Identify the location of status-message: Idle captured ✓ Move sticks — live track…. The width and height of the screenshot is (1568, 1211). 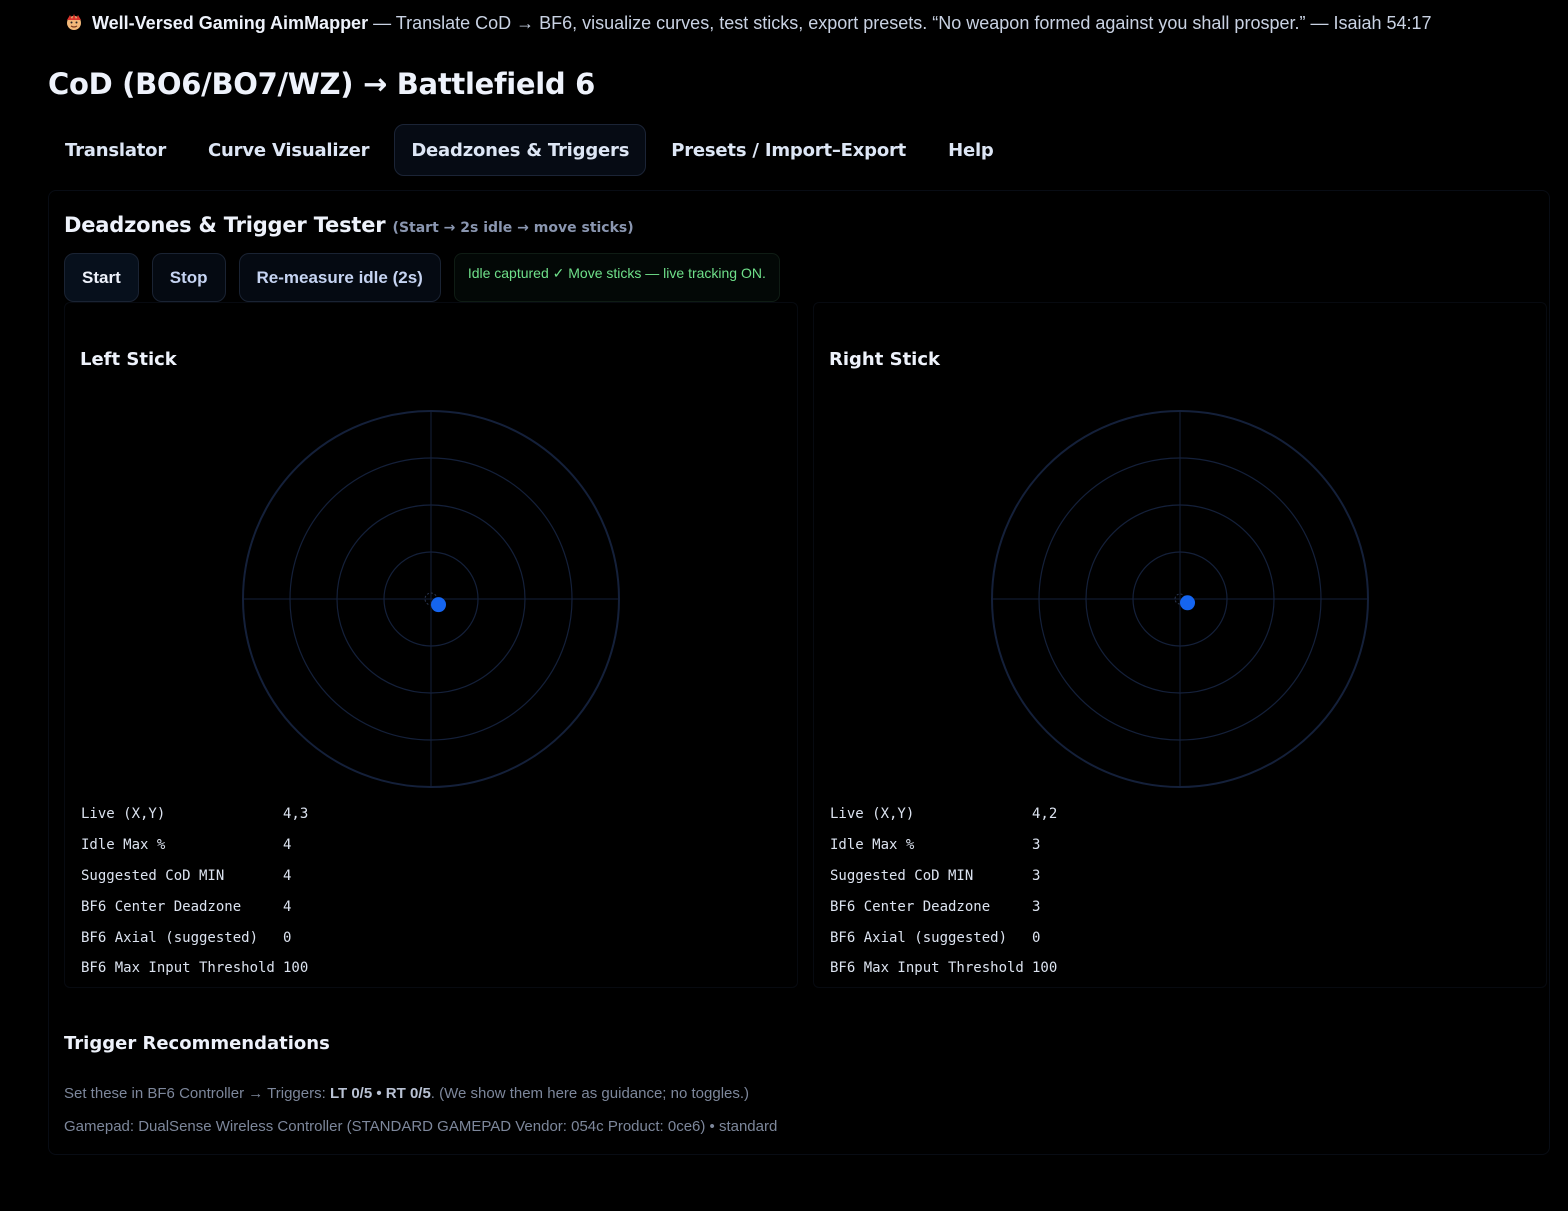
(616, 277).